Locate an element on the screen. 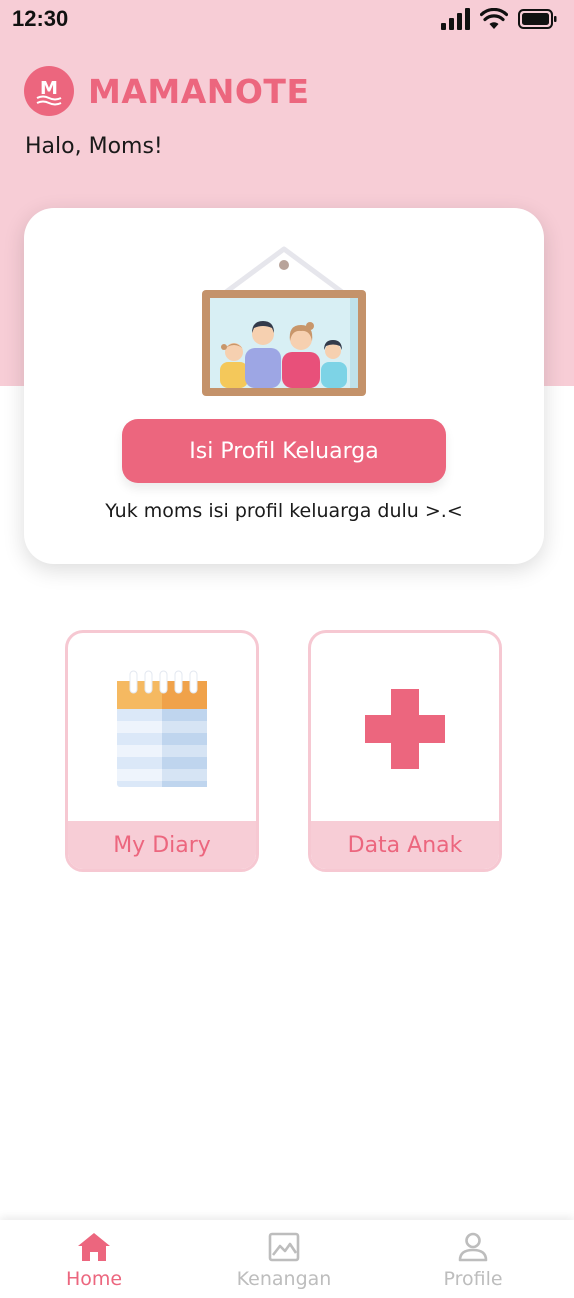 The image size is (574, 1298). my-diary-label: My Diary is located at coordinates (162, 845).